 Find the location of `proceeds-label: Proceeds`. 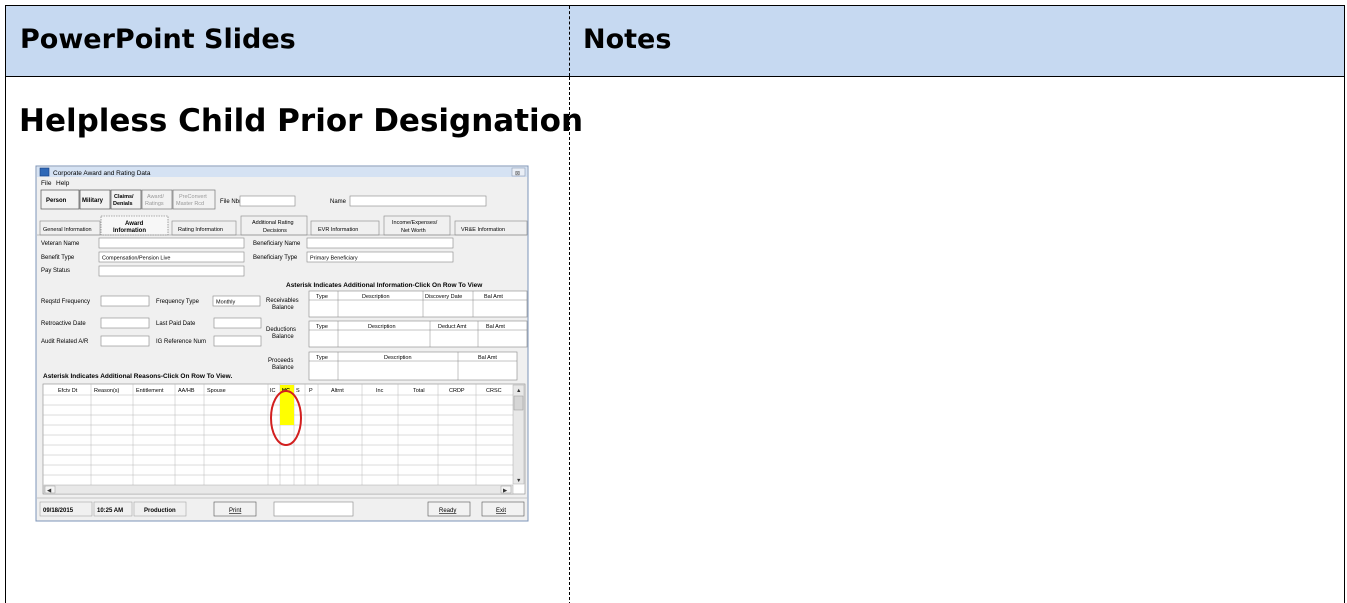

proceeds-label: Proceeds is located at coordinates (280, 361).